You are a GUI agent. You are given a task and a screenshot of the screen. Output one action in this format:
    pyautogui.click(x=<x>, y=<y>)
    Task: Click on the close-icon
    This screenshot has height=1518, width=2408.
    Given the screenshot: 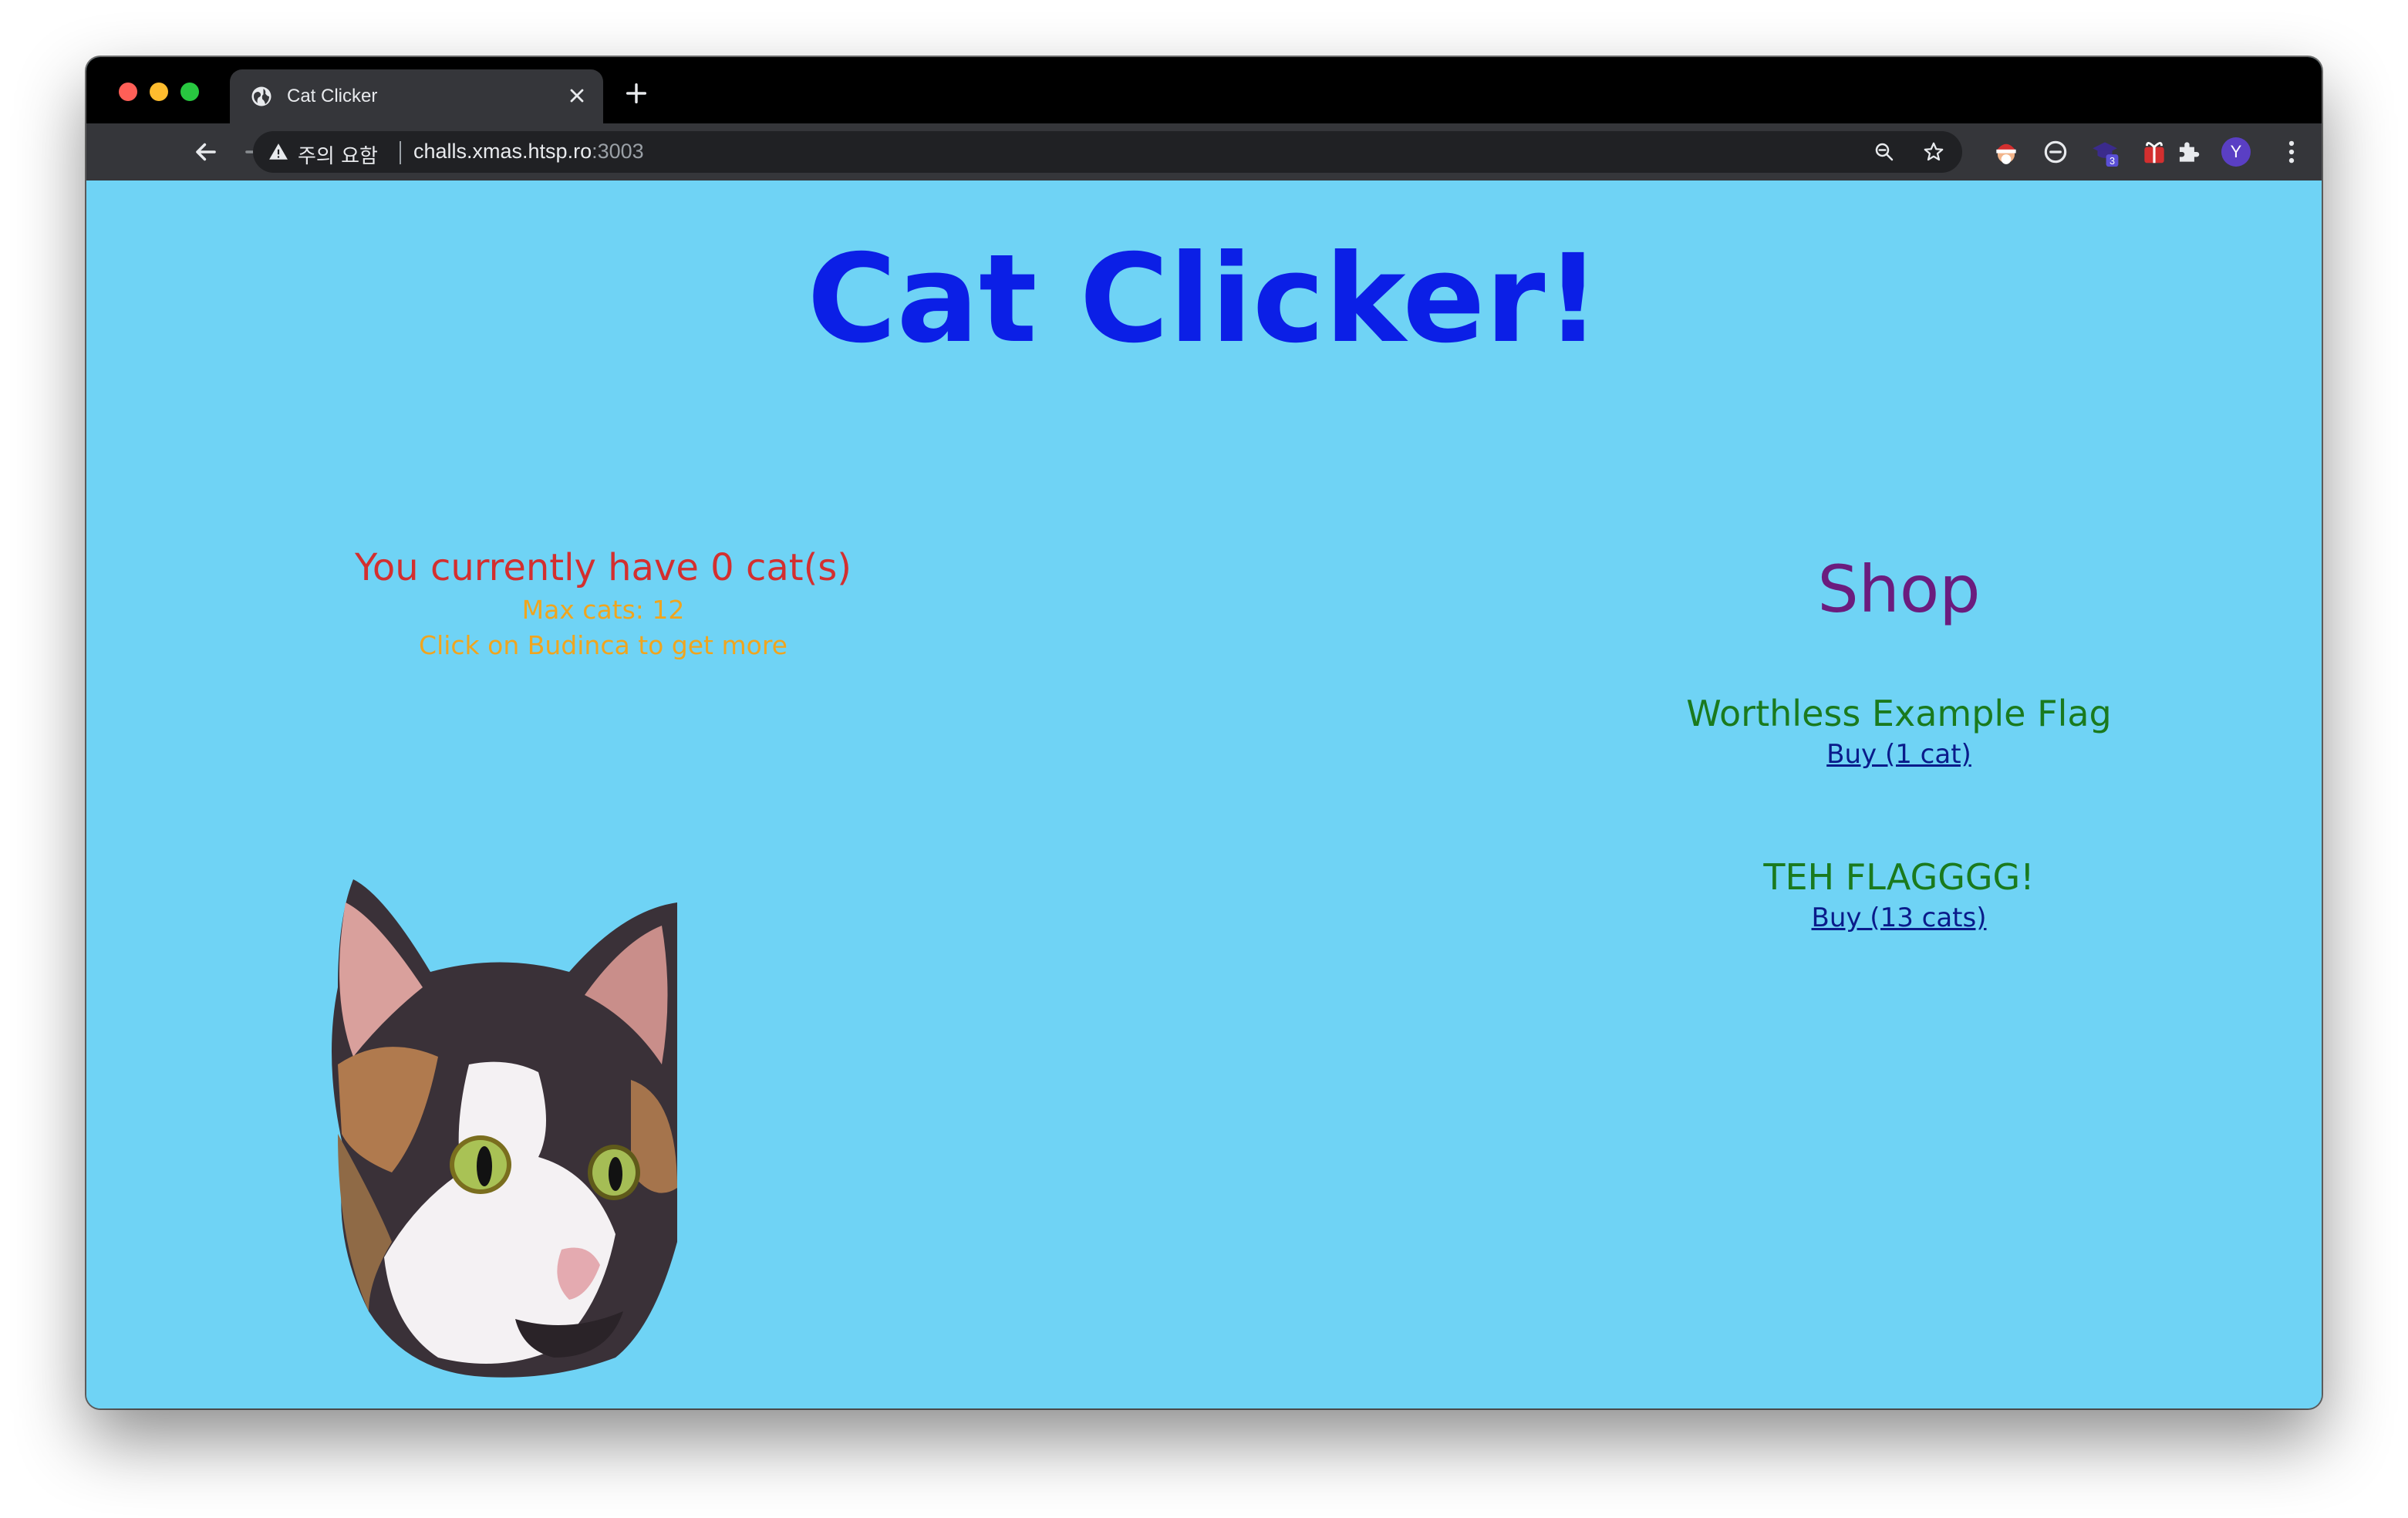 What is the action you would take?
    pyautogui.click(x=577, y=96)
    